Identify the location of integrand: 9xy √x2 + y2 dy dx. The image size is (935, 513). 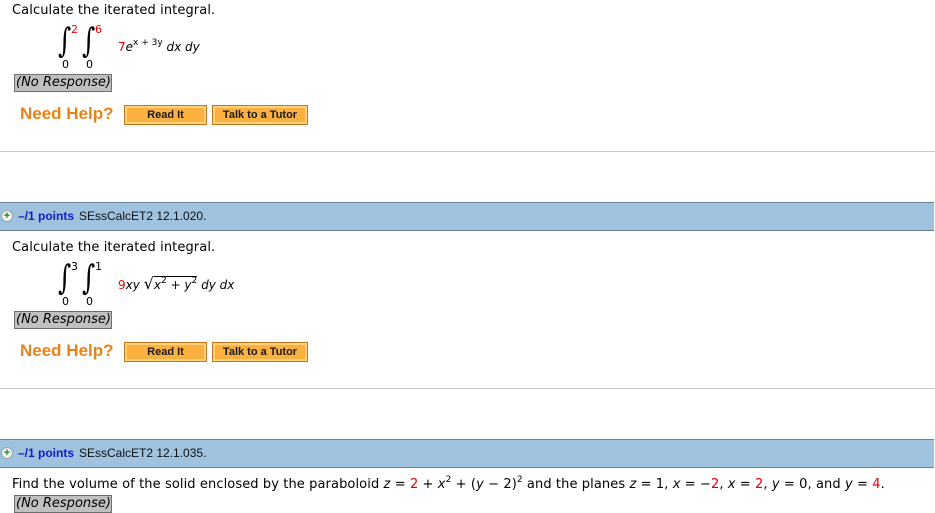
(176, 283).